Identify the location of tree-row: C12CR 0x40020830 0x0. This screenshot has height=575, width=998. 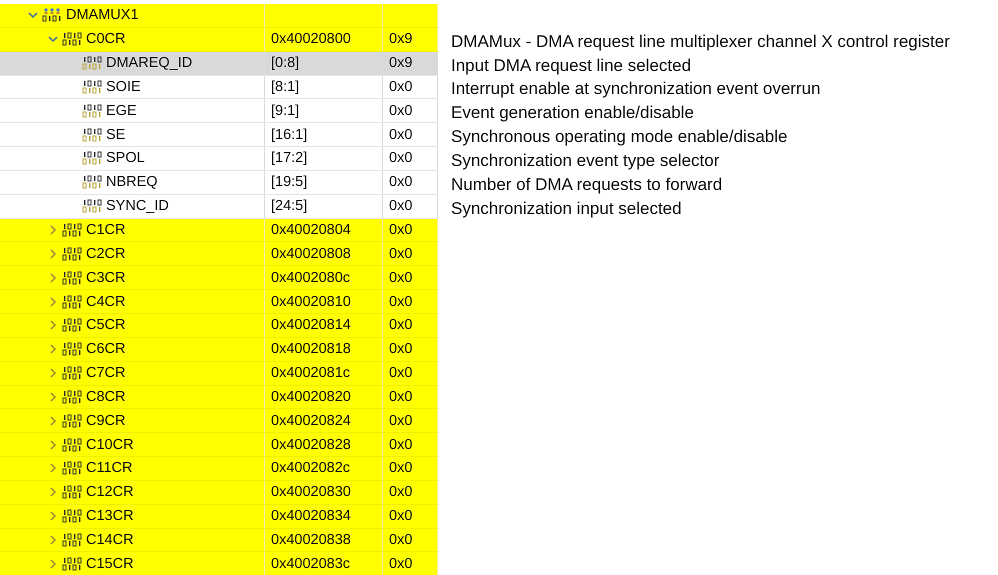
(219, 492).